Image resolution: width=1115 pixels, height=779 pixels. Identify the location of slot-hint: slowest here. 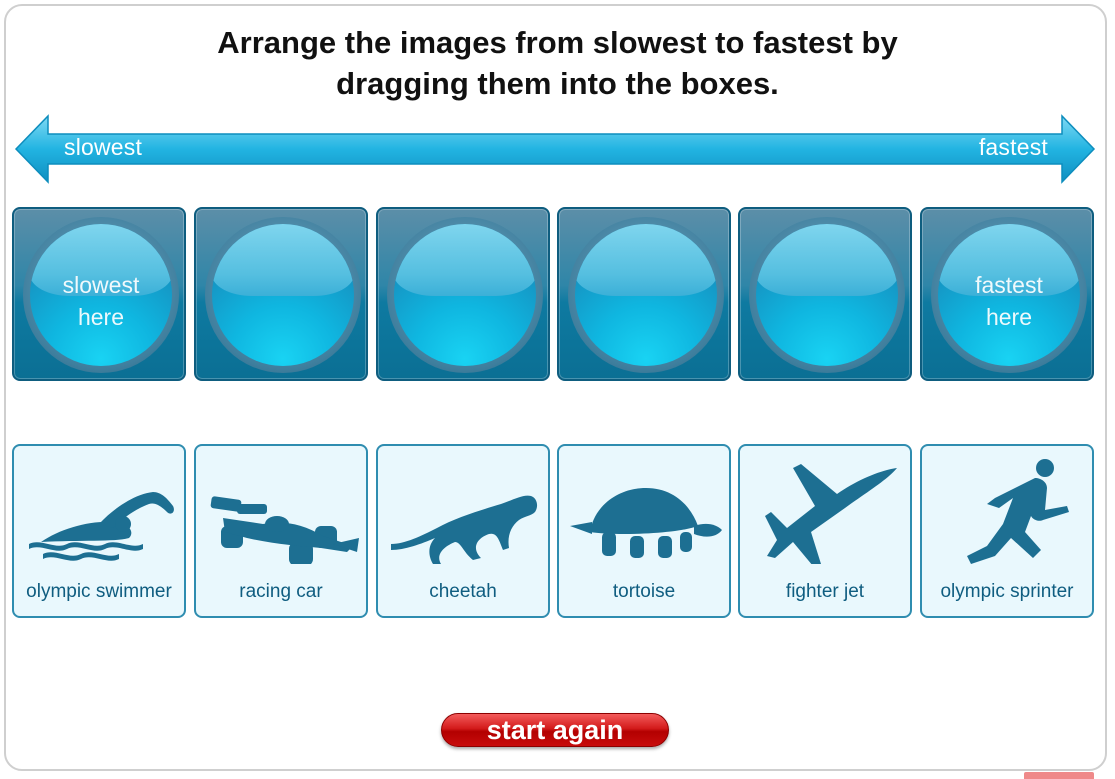
(101, 301).